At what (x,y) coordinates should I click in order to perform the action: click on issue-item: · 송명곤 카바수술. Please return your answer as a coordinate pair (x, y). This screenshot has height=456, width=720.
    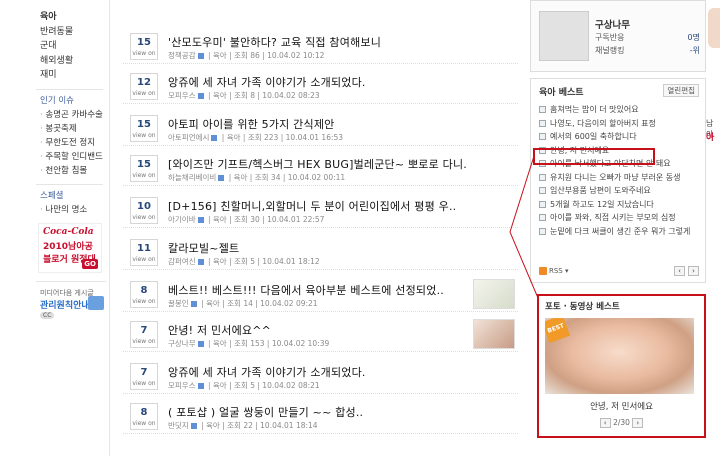
    Looking at the image, I should click on (69, 115).